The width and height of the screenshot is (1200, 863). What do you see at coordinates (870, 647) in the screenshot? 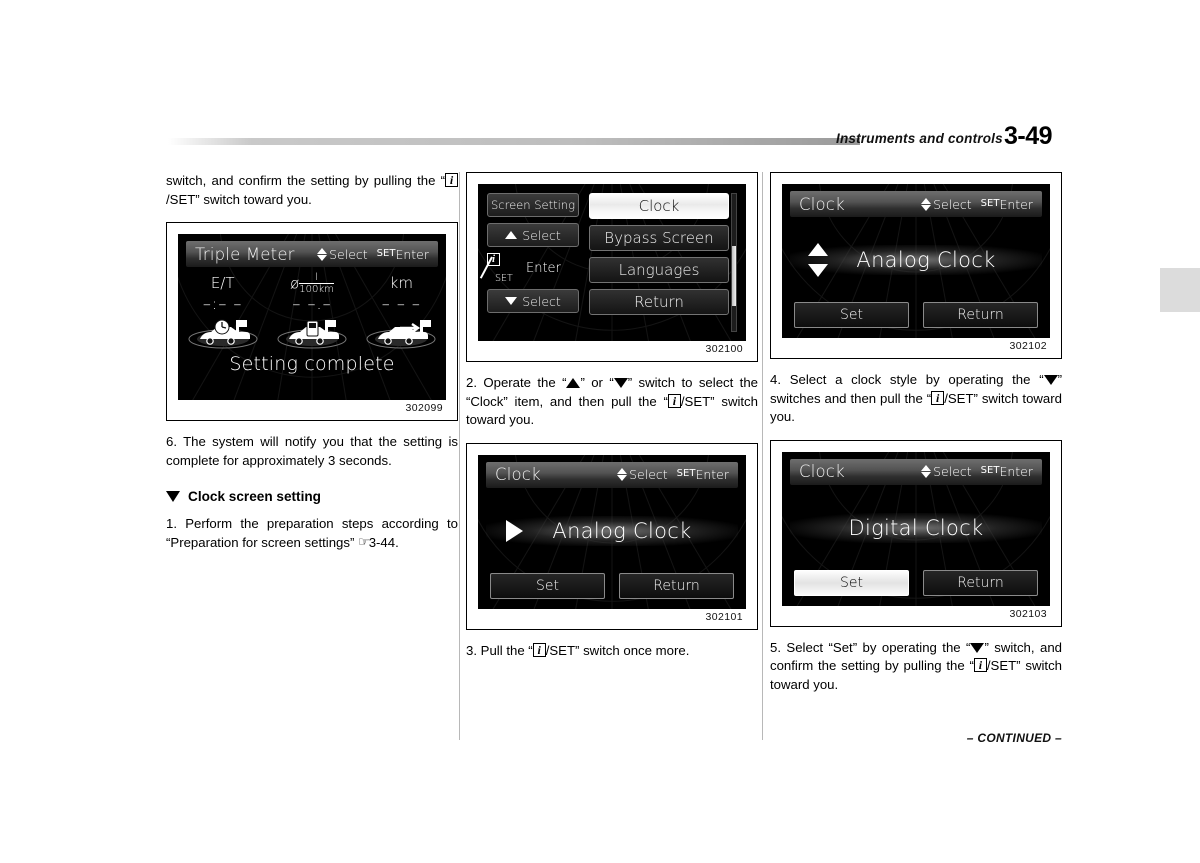
I see `step-5-text-a: 5. Select “Set” by operating the “` at bounding box center [870, 647].